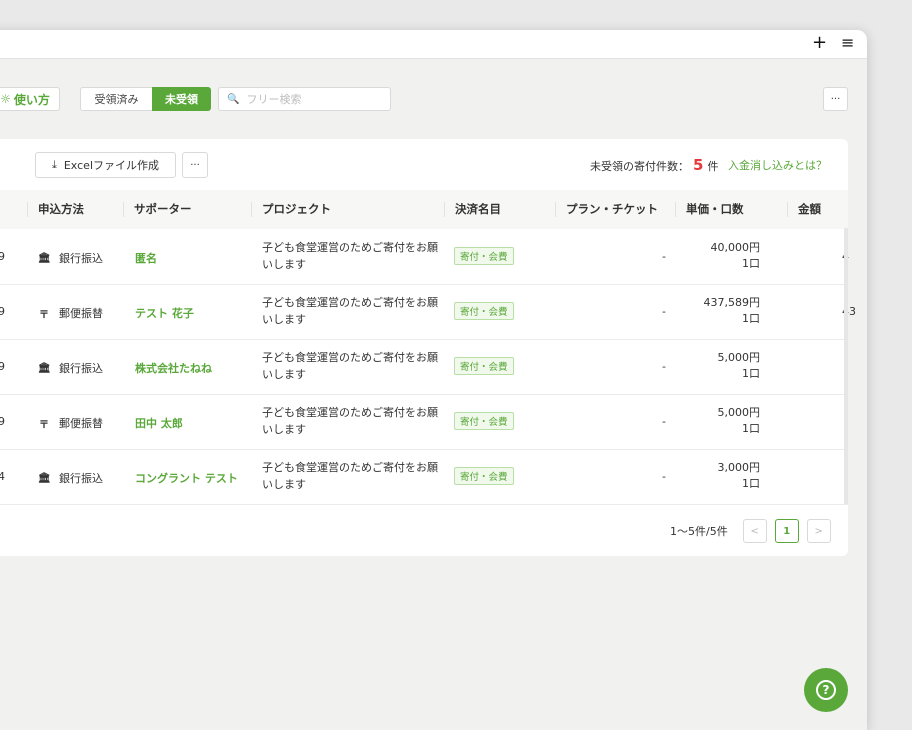 Image resolution: width=912 pixels, height=730 pixels. What do you see at coordinates (699, 531) in the screenshot?
I see `pagination-summary: 1〜5件/5件` at bounding box center [699, 531].